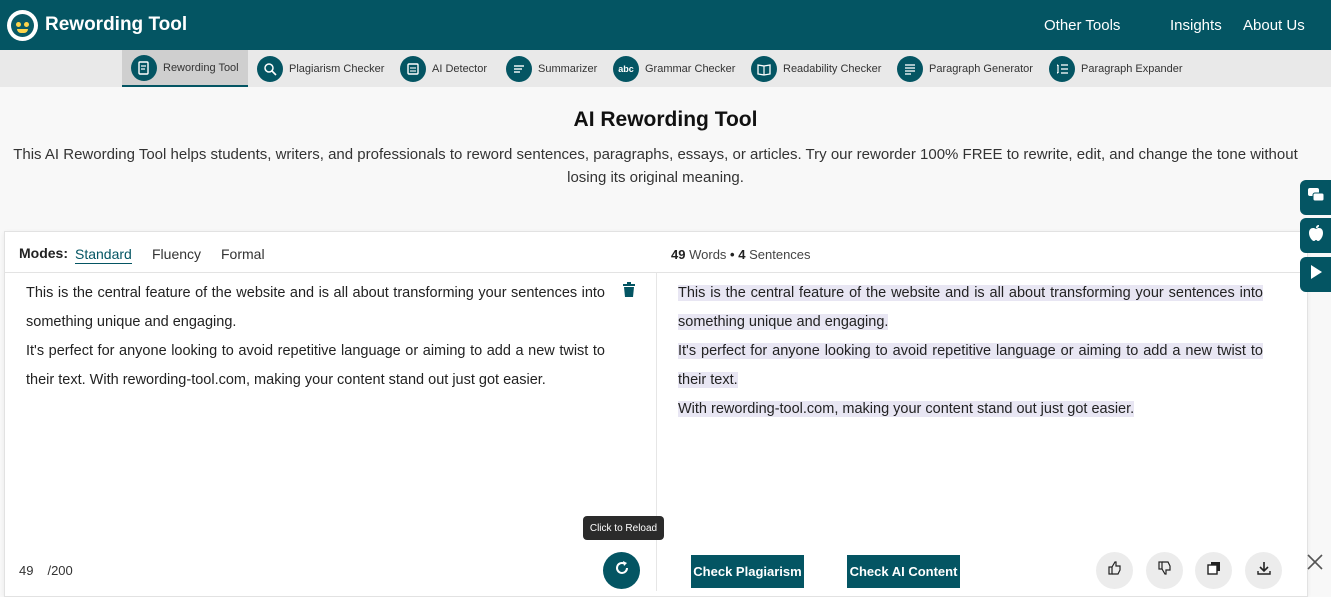 The image size is (1331, 597). I want to click on tab-label: Readability Checker, so click(832, 68).